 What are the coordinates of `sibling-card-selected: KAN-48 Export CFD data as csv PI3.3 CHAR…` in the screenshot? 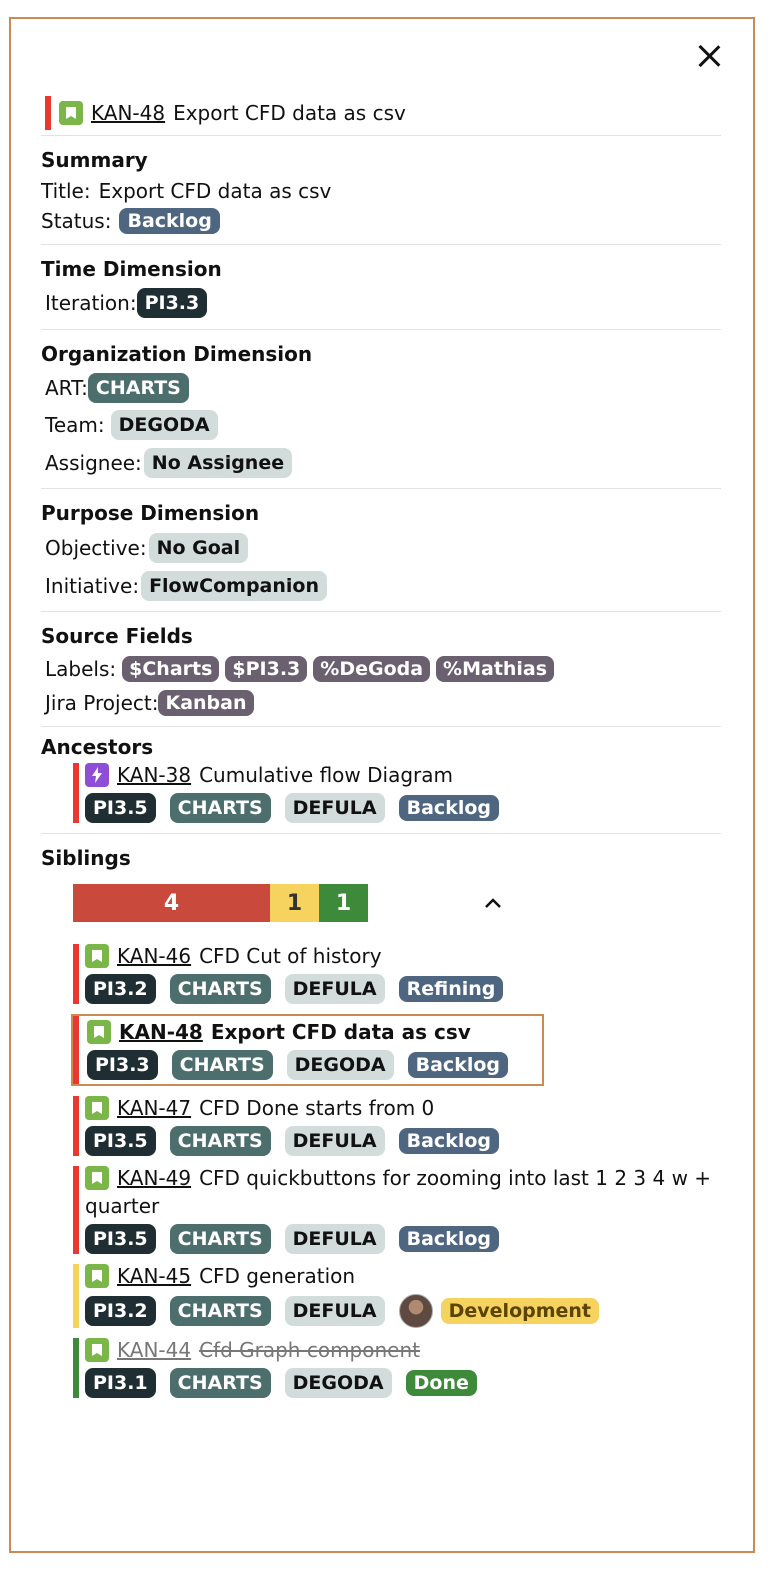 It's located at (307, 1050).